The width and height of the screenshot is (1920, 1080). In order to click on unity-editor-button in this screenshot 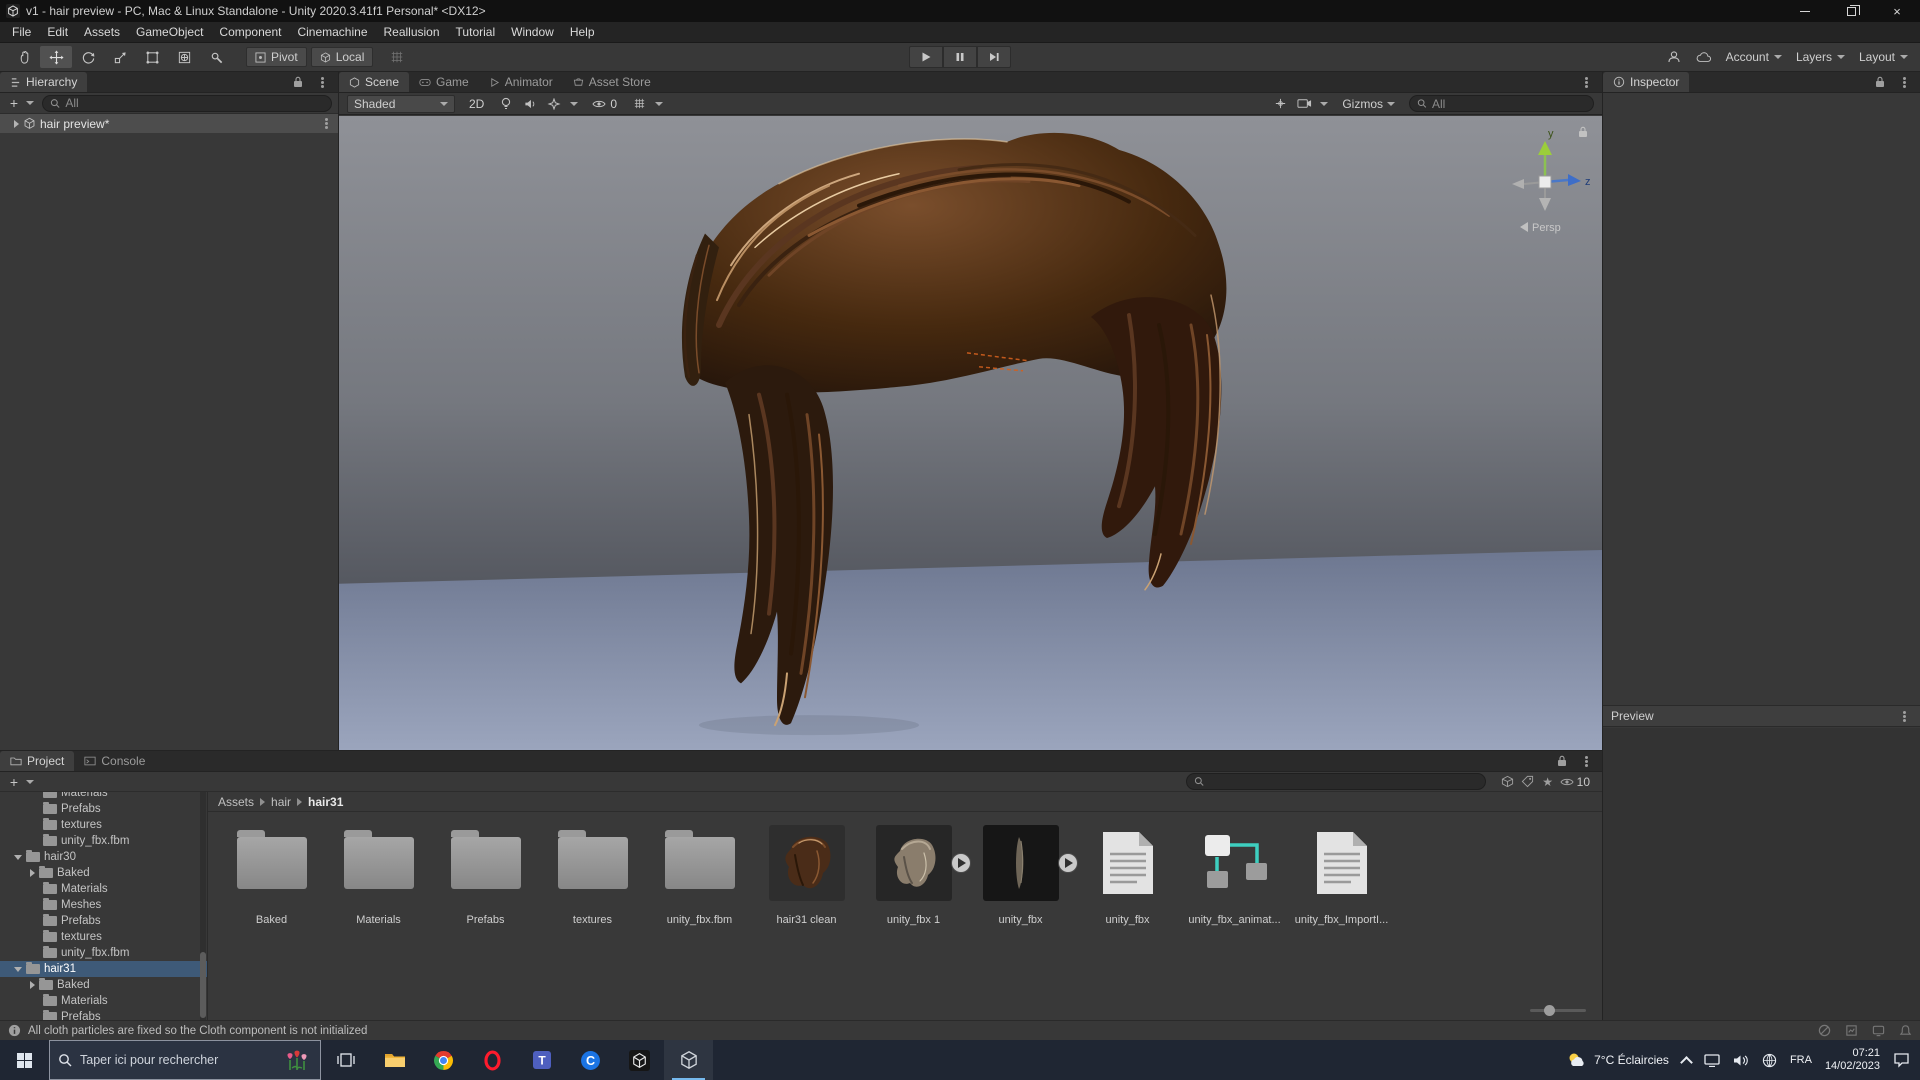, I will do `click(688, 1060)`.